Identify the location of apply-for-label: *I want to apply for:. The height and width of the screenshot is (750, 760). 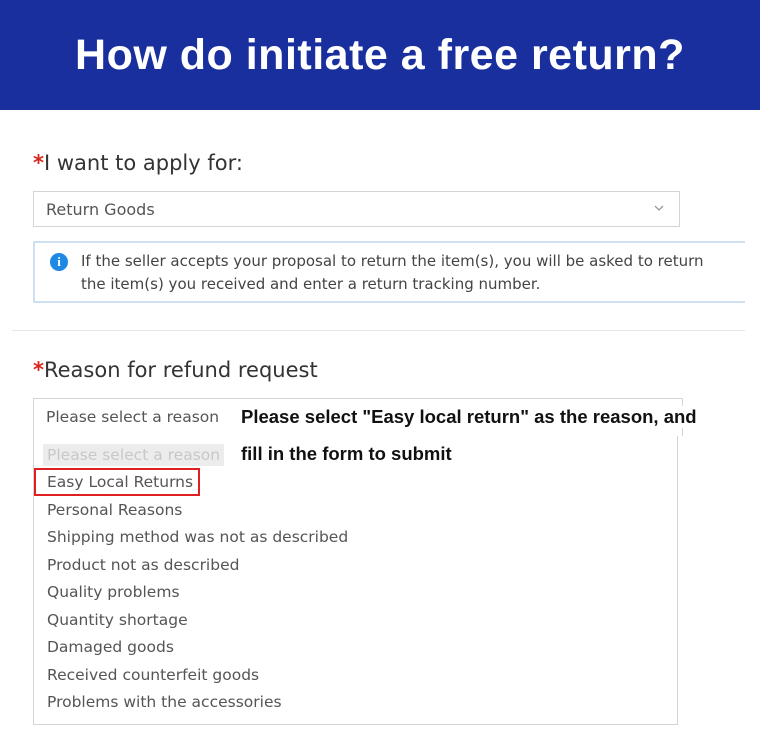
(138, 163).